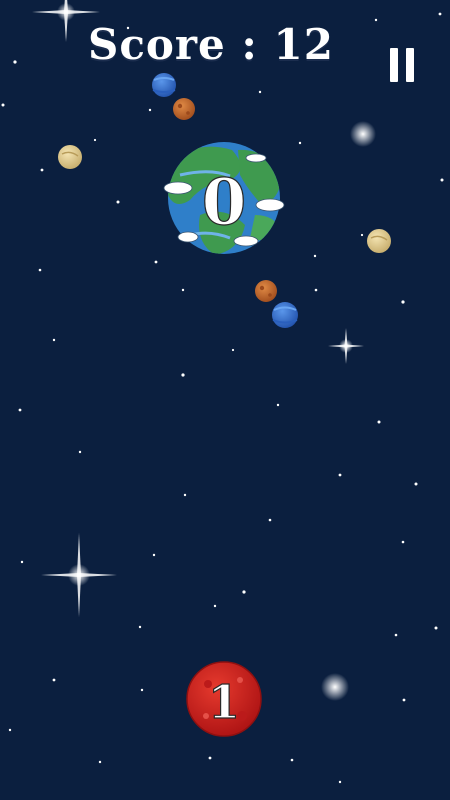 This screenshot has height=800, width=450. I want to click on score-label: Score : 12, so click(211, 44).